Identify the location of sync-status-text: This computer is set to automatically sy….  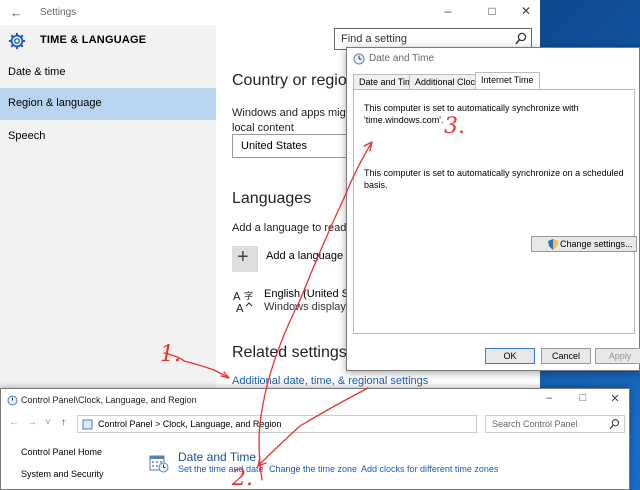
(471, 114).